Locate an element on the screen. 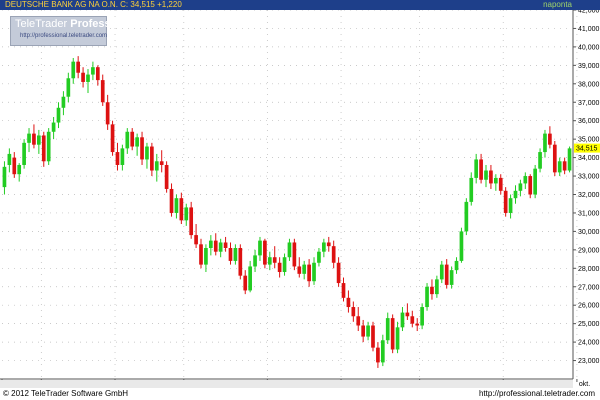 The height and width of the screenshot is (400, 600). price-tick-label: 25,000 is located at coordinates (589, 324).